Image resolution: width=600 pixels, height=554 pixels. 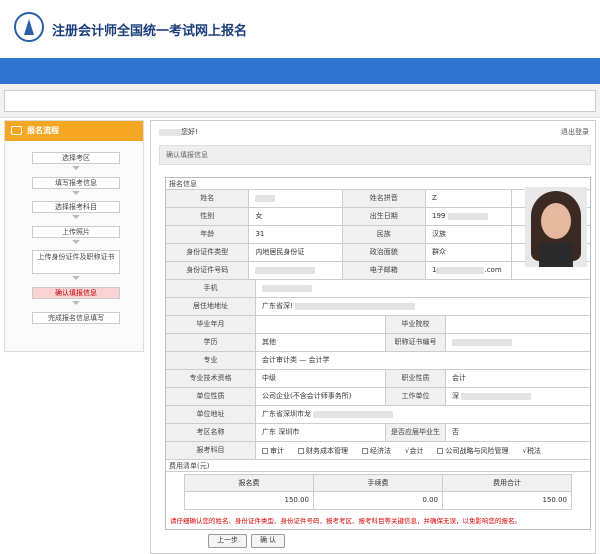 I want to click on fee-title: 费用清单(元), so click(x=378, y=466).